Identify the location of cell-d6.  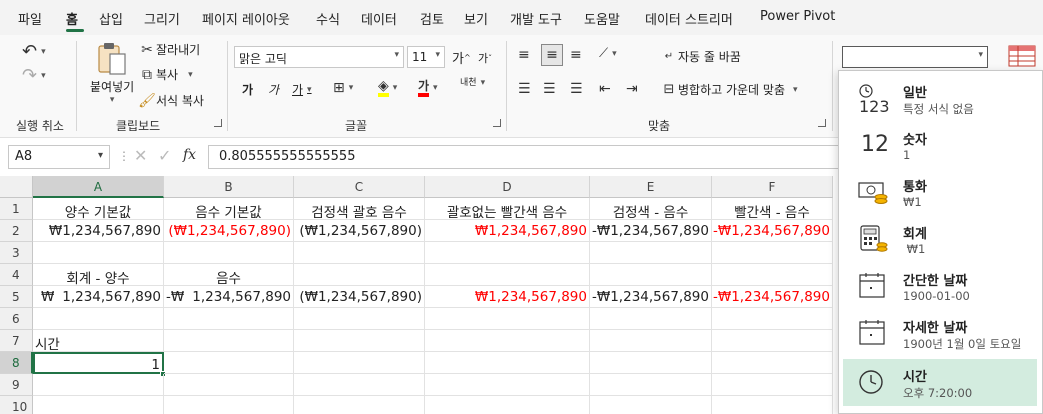
(507, 319).